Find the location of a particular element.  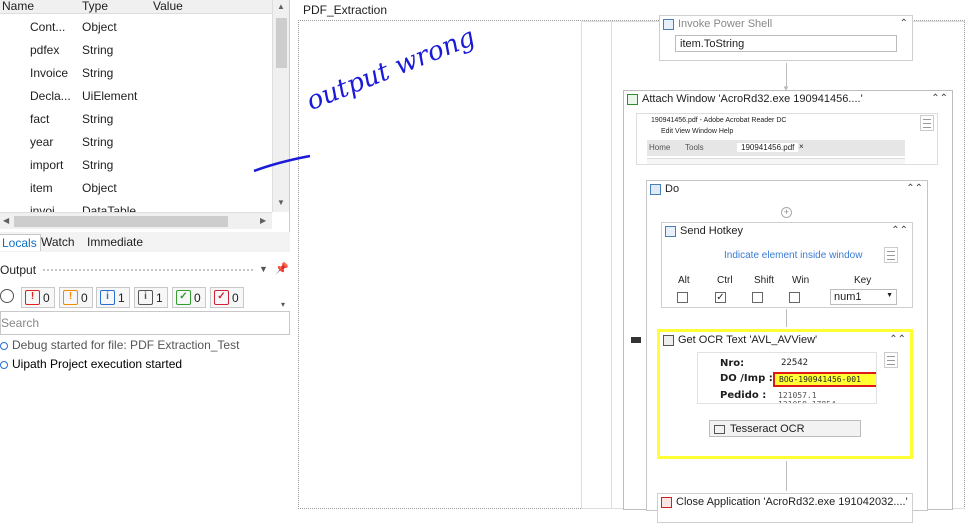

info-icon: i is located at coordinates (107, 297).